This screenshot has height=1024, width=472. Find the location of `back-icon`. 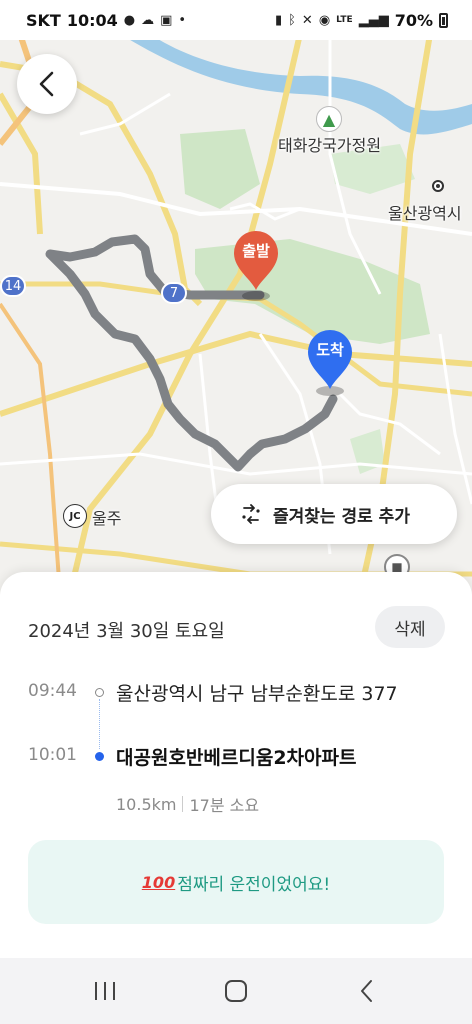

back-icon is located at coordinates (366, 991).